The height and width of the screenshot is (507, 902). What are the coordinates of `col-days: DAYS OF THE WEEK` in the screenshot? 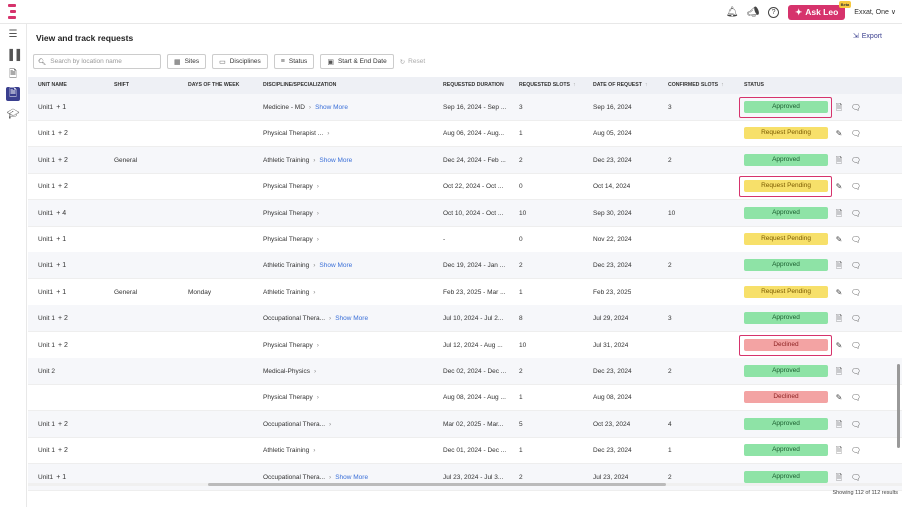 It's located at (213, 85).